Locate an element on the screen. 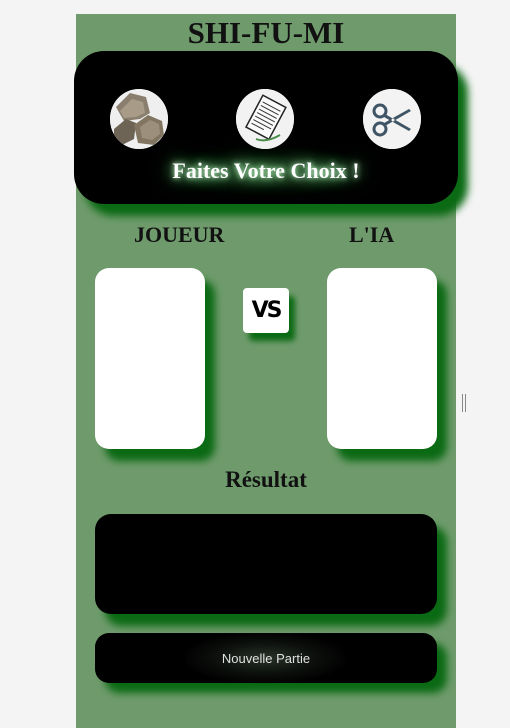  rock-button is located at coordinates (139, 119).